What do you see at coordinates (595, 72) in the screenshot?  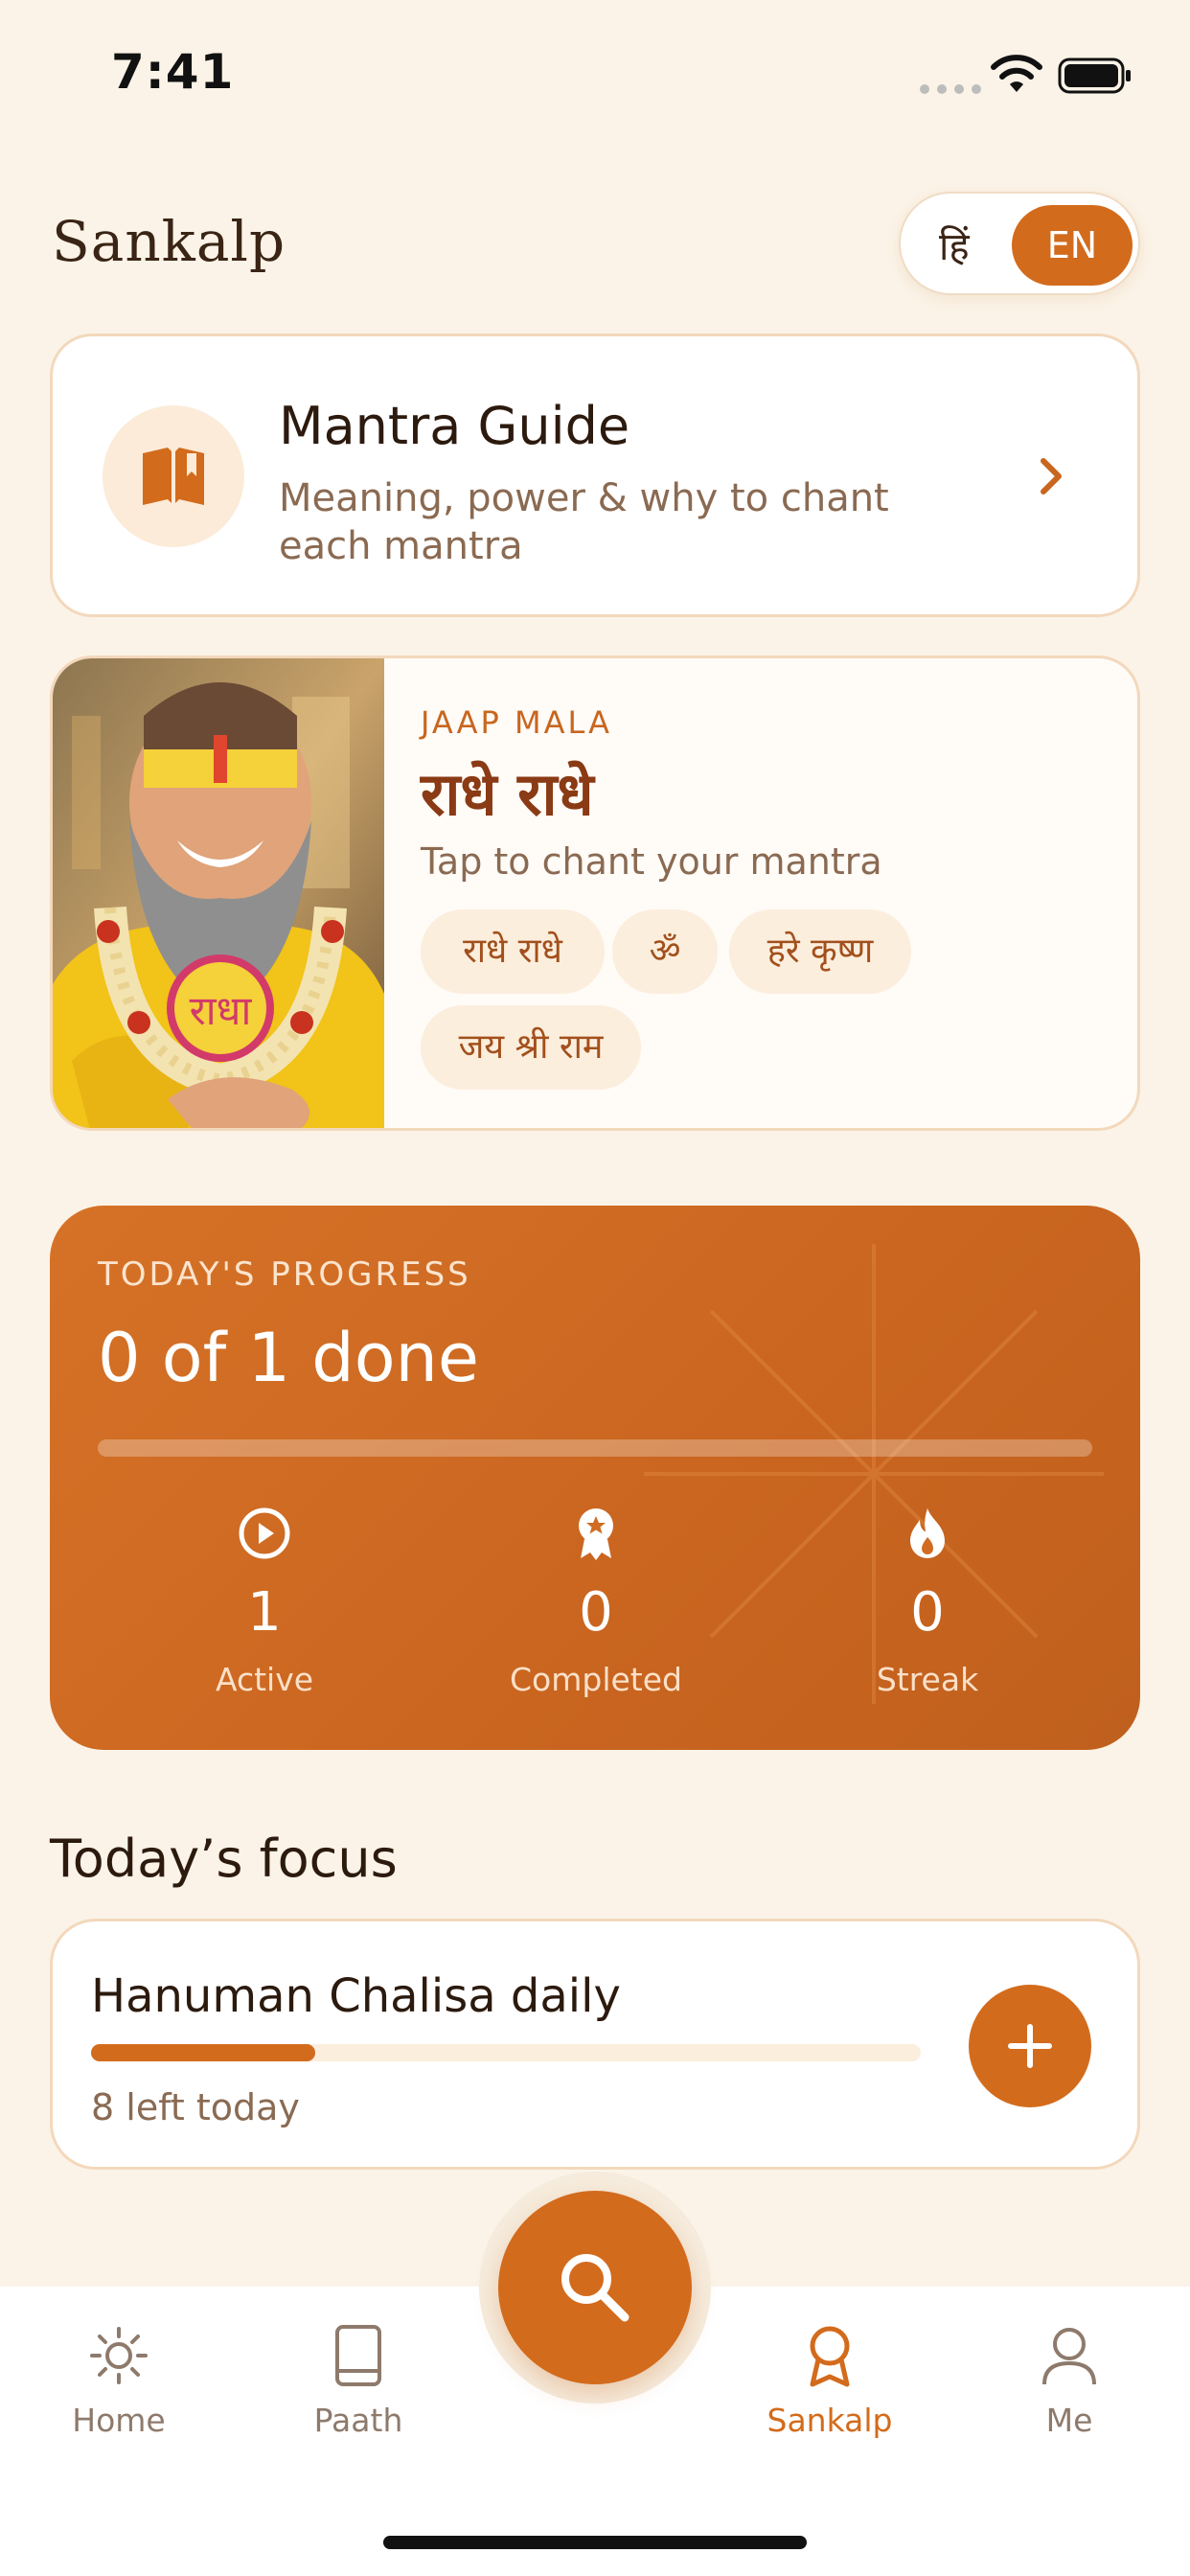 I see `status-bar: 7:41` at bounding box center [595, 72].